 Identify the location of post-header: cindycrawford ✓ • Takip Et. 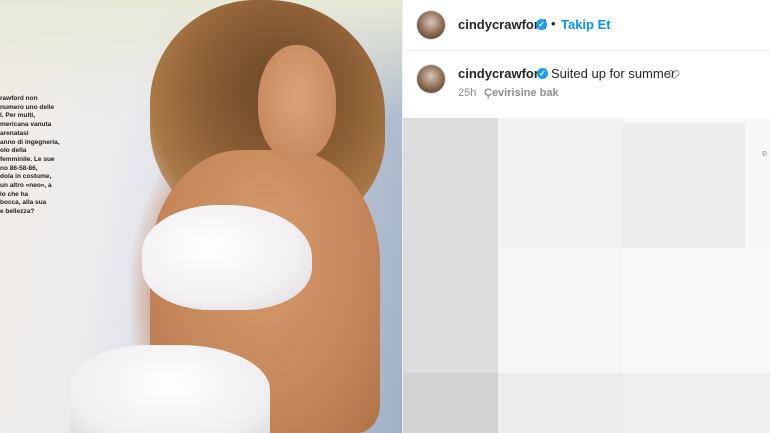
(586, 25).